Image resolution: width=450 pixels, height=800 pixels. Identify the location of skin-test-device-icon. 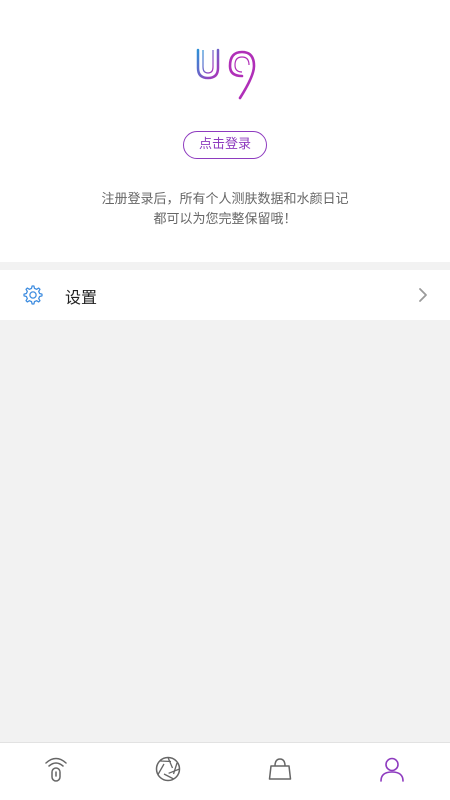
(56, 769).